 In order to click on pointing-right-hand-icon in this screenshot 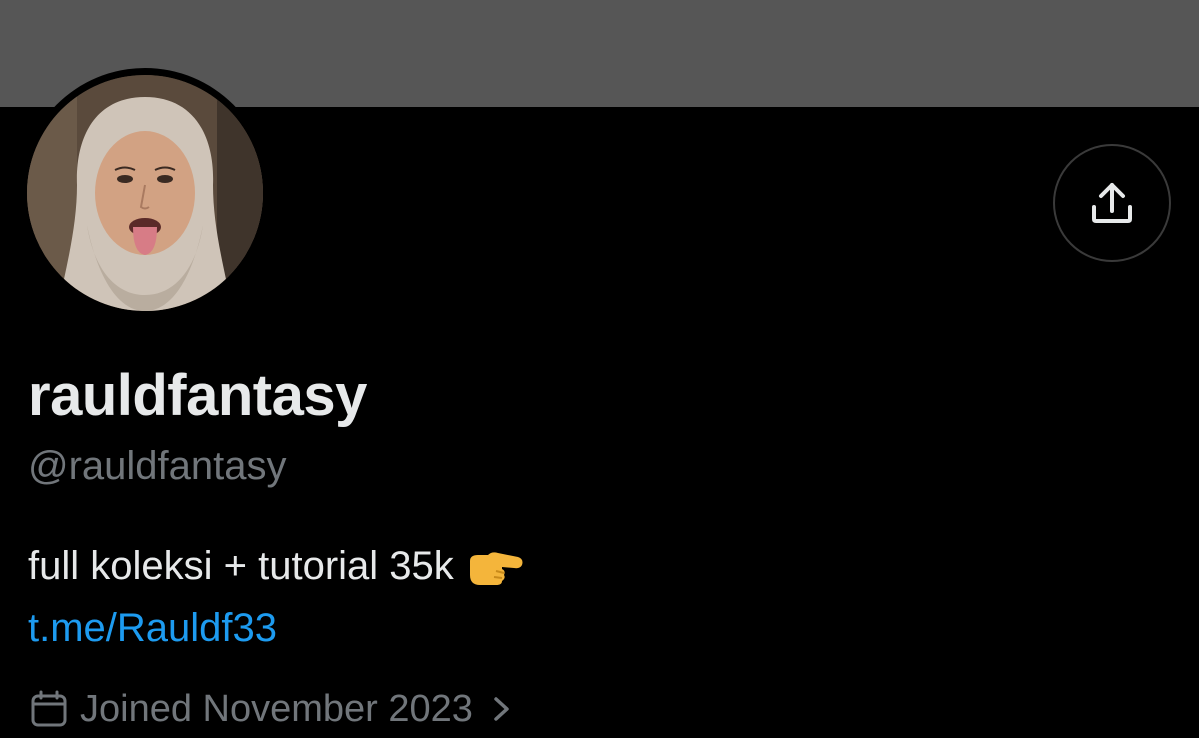, I will do `click(496, 568)`.